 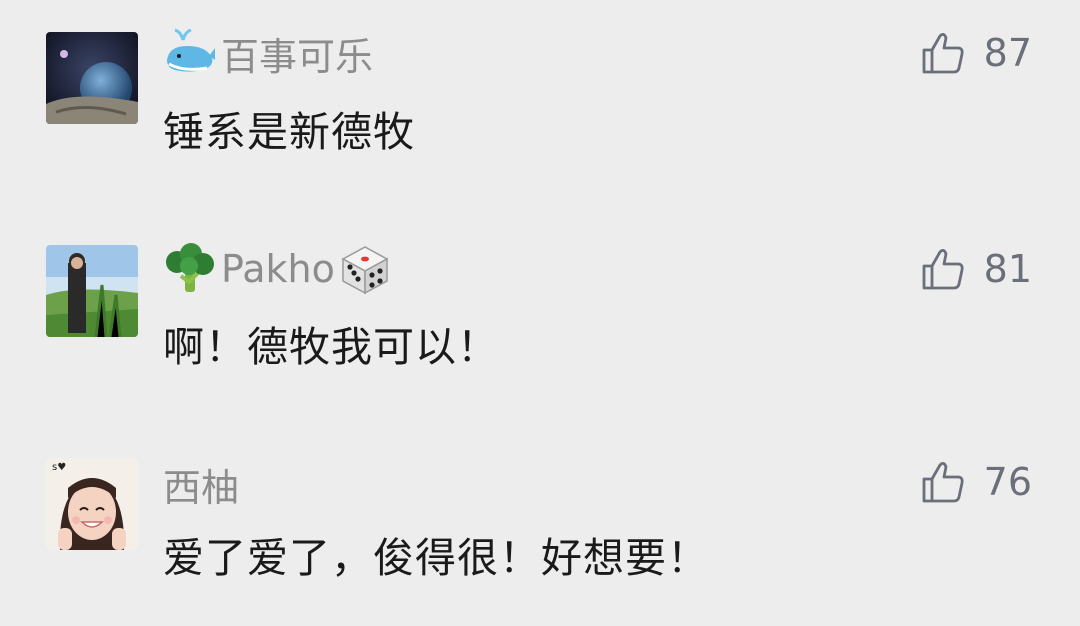 I want to click on username-row: 百事可乐, so click(x=268, y=53).